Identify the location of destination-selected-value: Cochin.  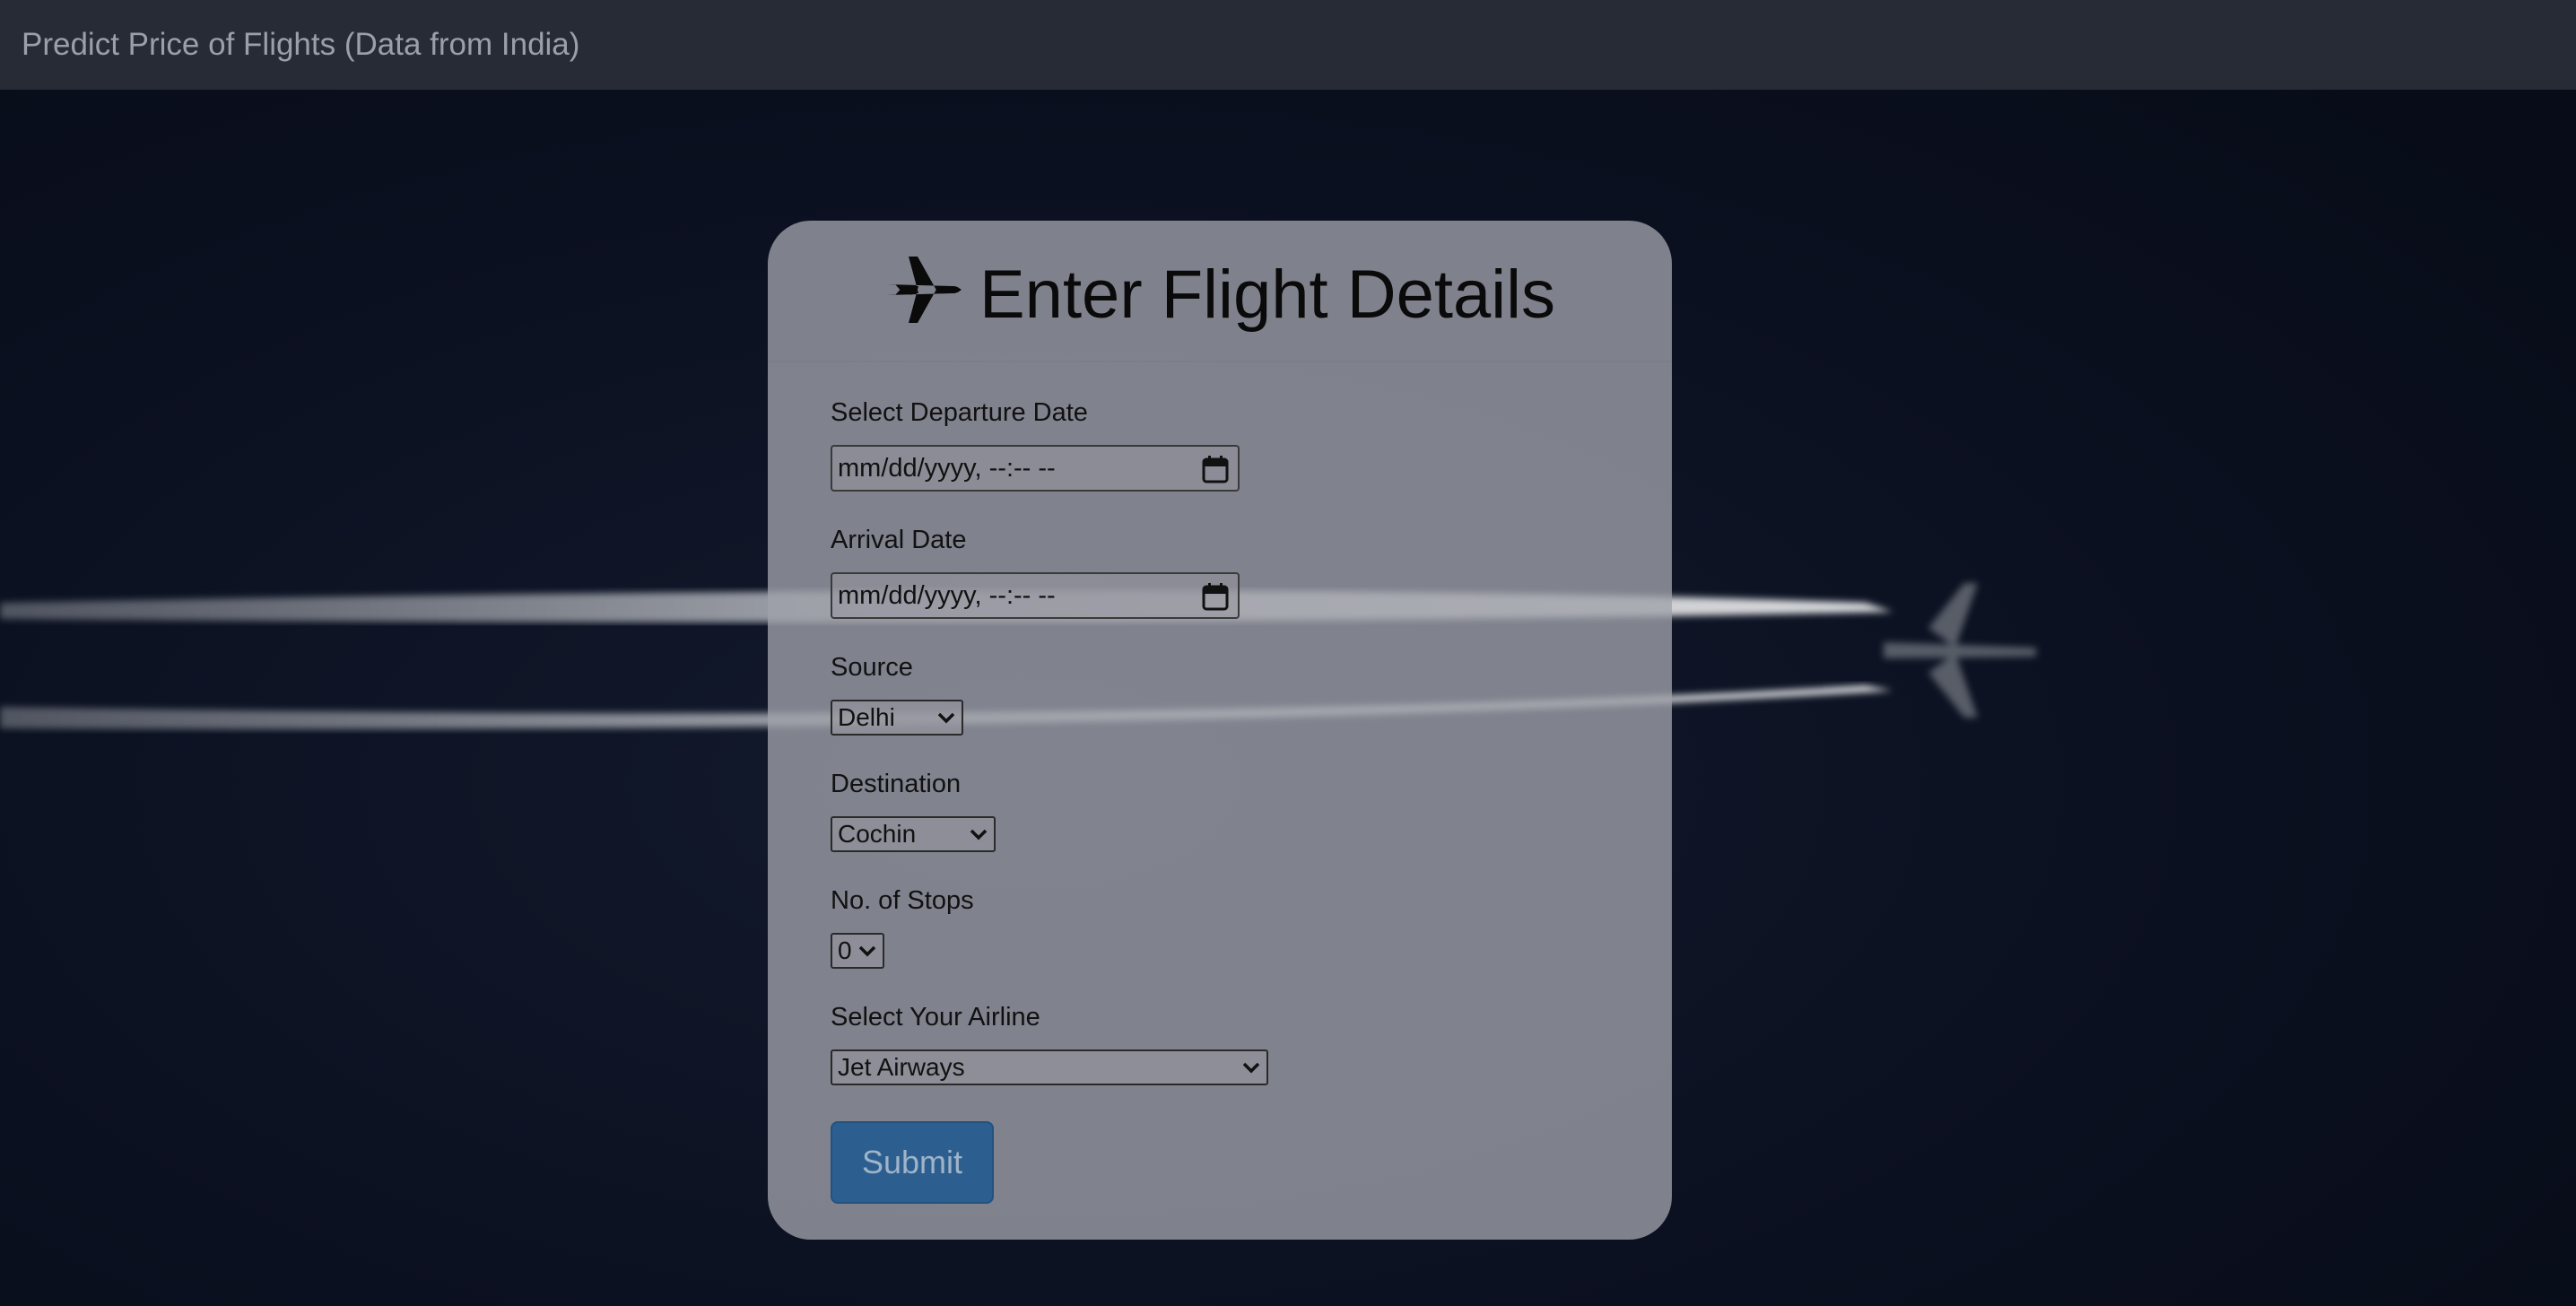
(877, 834).